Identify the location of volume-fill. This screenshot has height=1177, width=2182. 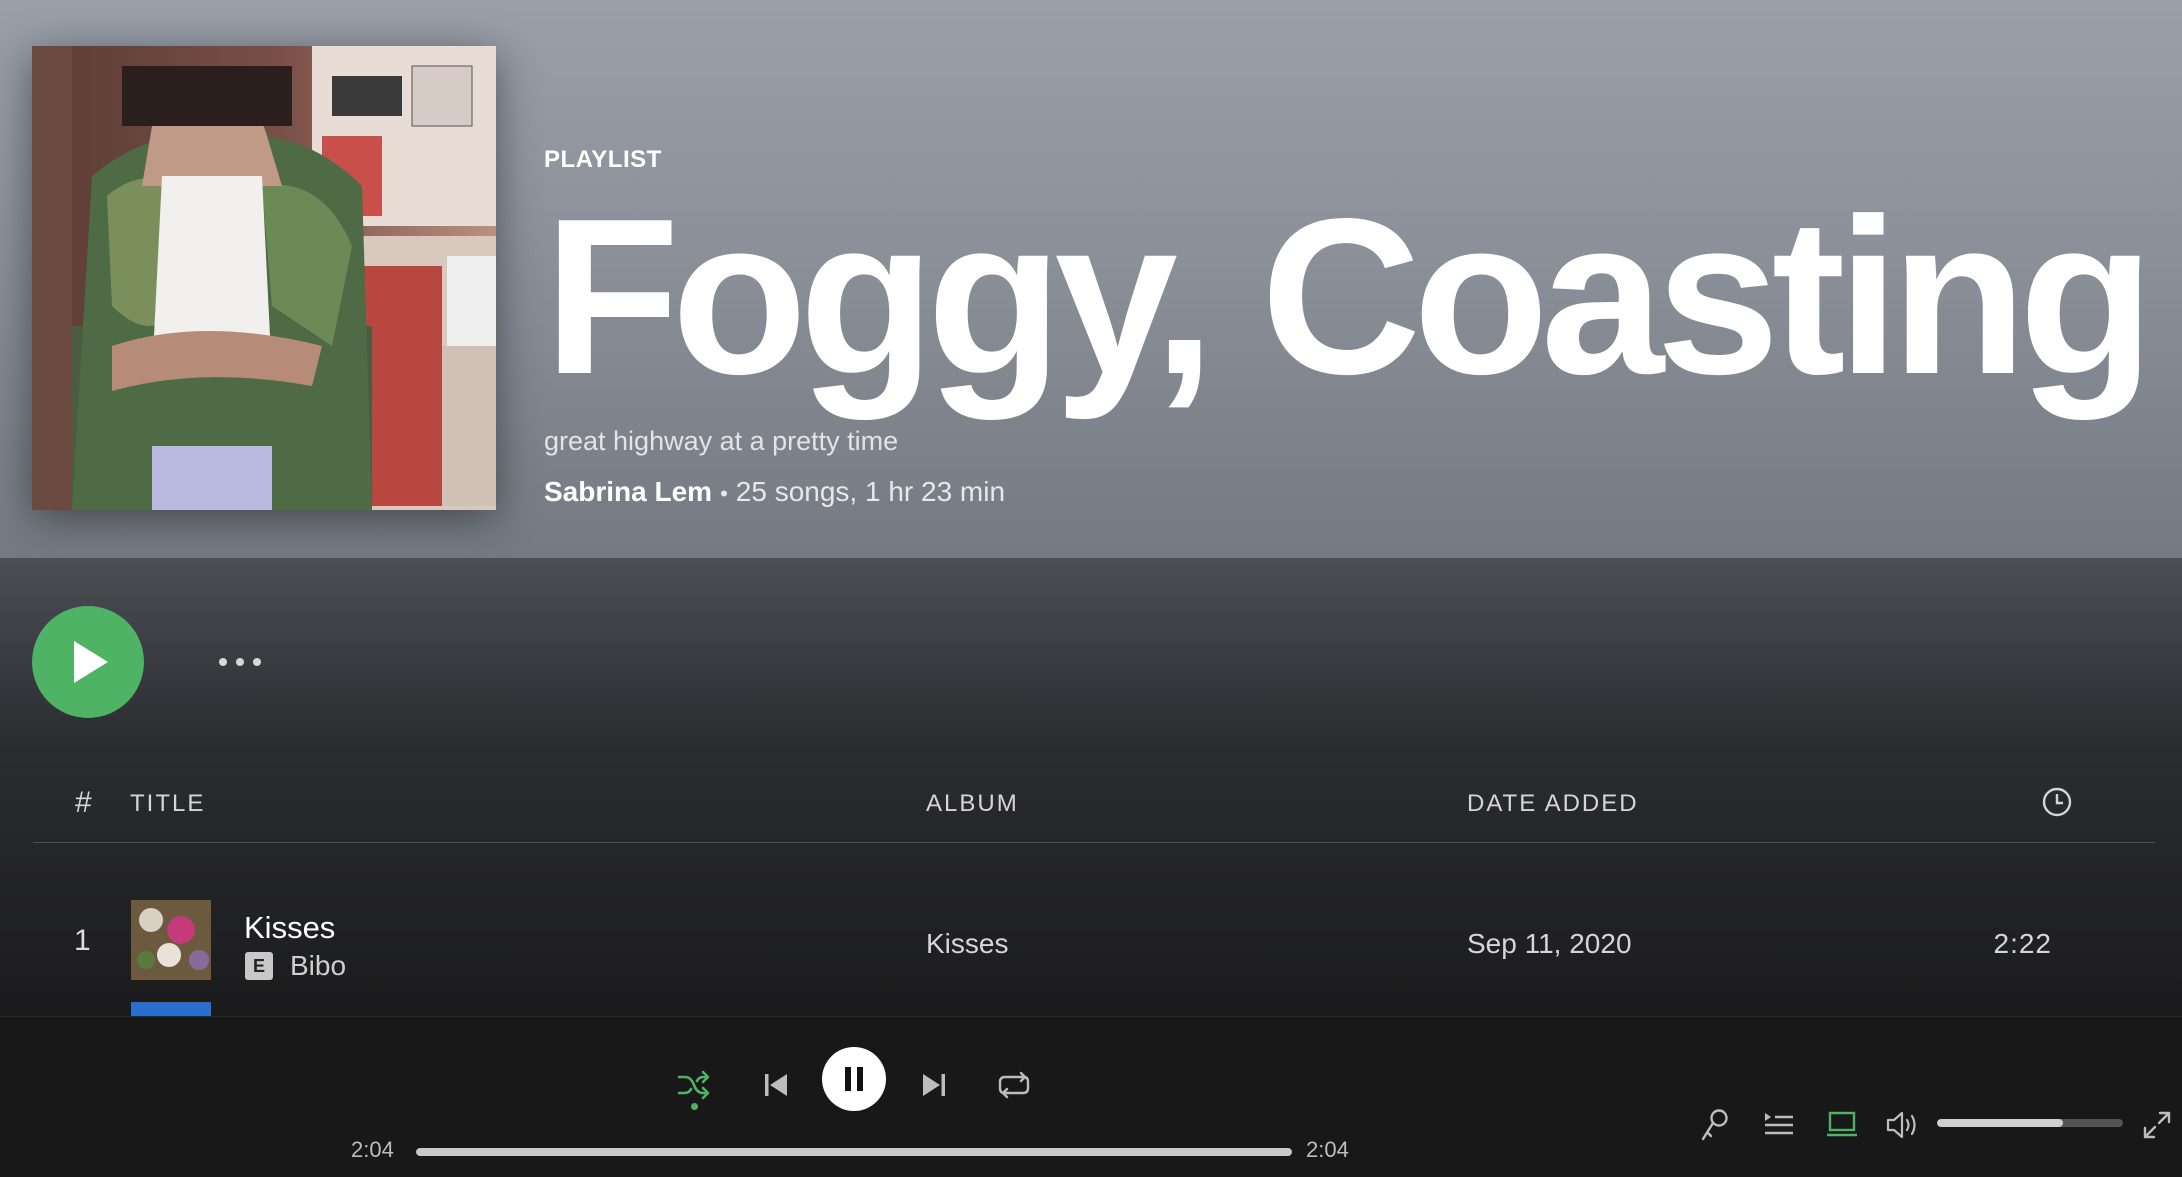
(2000, 1123).